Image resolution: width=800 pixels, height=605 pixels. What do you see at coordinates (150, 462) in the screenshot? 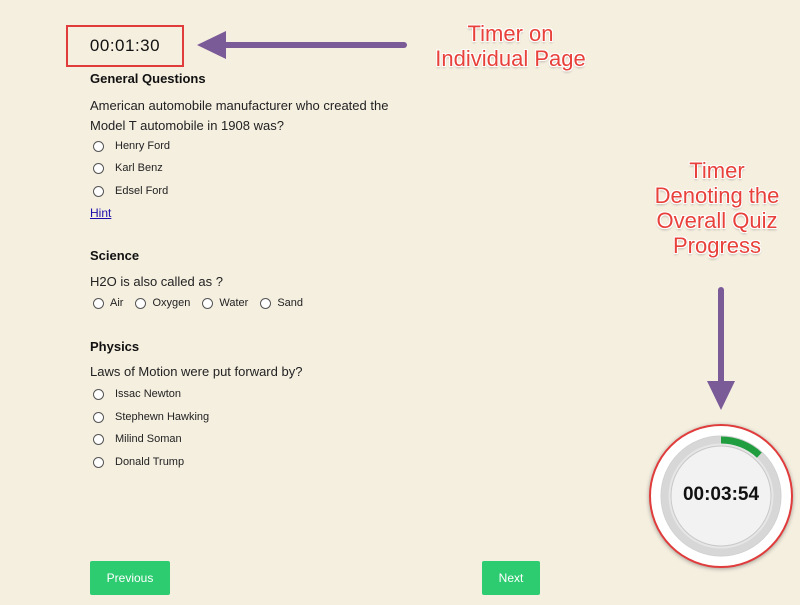
I see `option-label: Donald Trump` at bounding box center [150, 462].